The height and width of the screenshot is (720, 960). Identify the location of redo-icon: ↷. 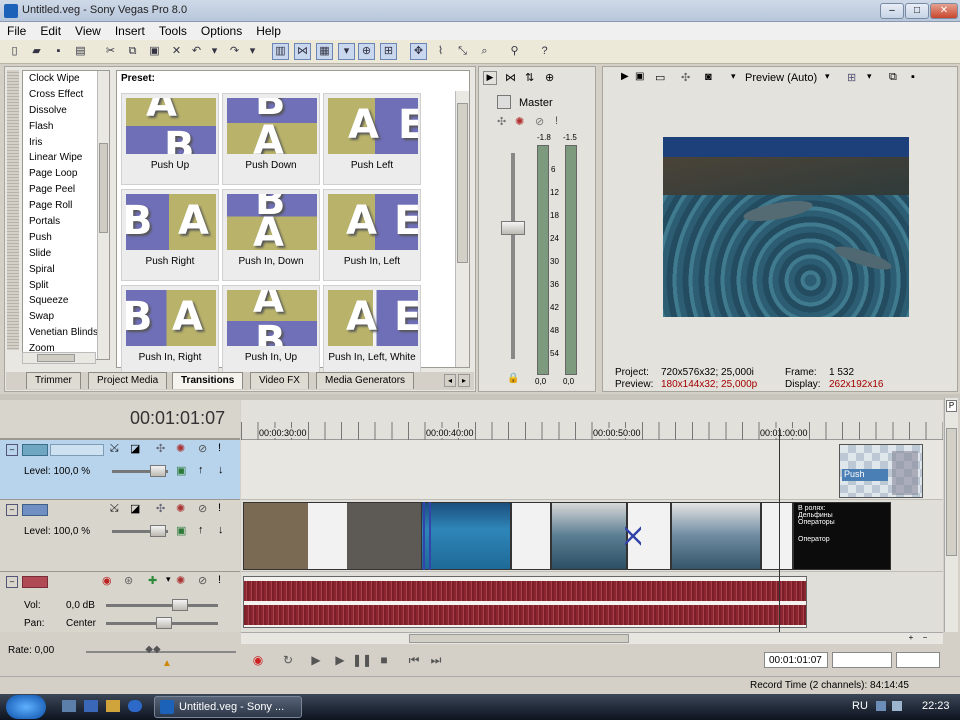
(234, 51).